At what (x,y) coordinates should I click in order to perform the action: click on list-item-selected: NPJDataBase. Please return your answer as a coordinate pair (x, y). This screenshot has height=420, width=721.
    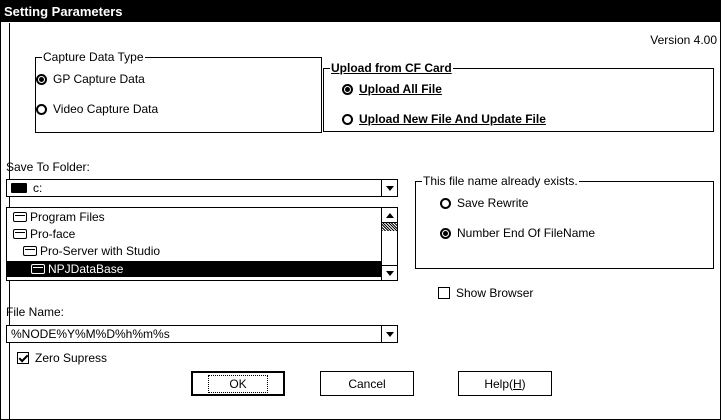
    Looking at the image, I should click on (194, 269).